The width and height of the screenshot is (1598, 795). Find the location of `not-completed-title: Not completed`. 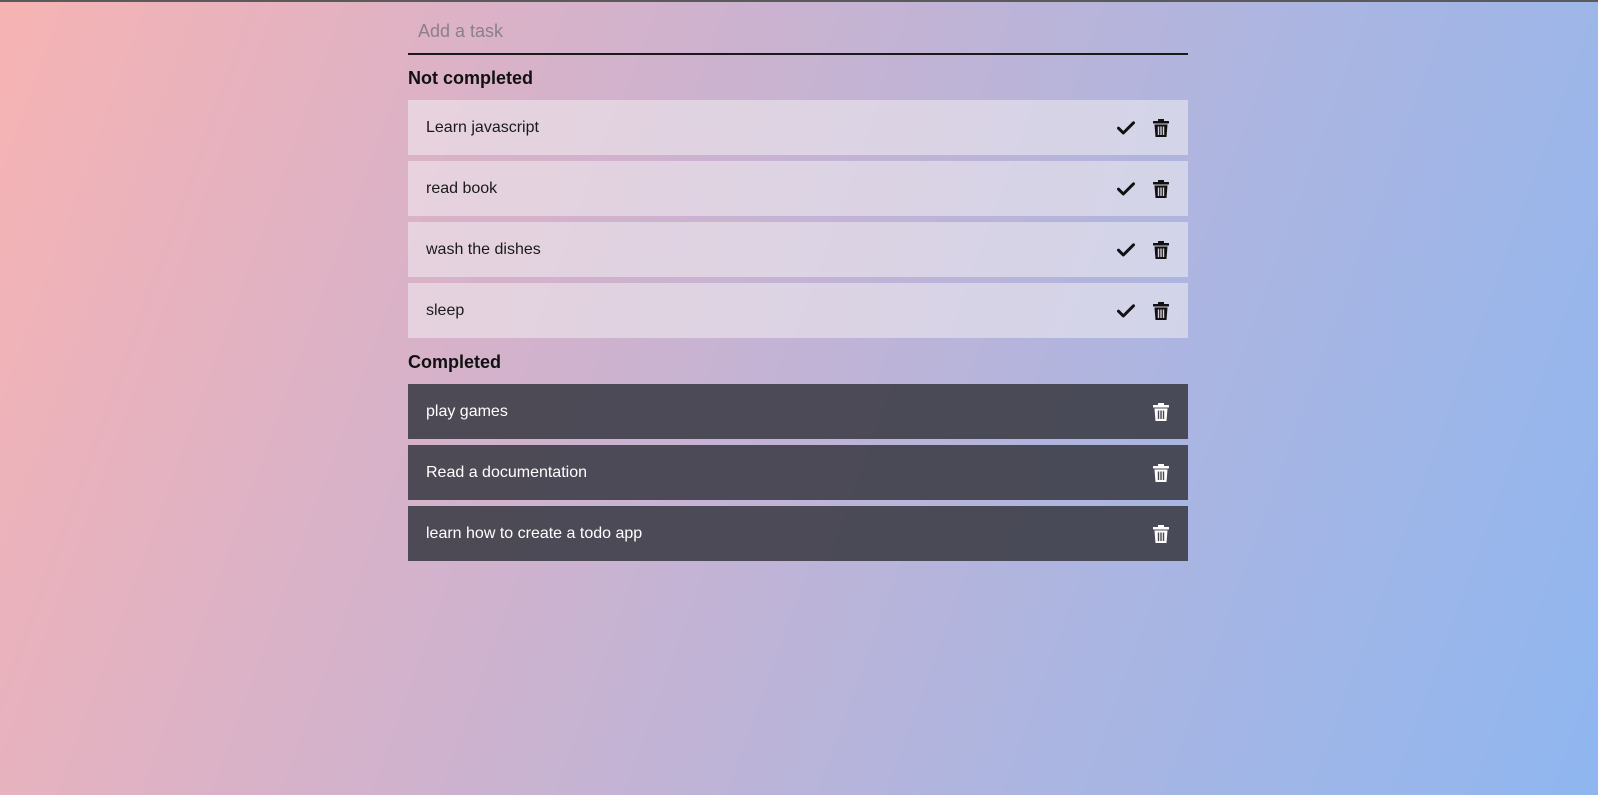

not-completed-title: Not completed is located at coordinates (471, 78).